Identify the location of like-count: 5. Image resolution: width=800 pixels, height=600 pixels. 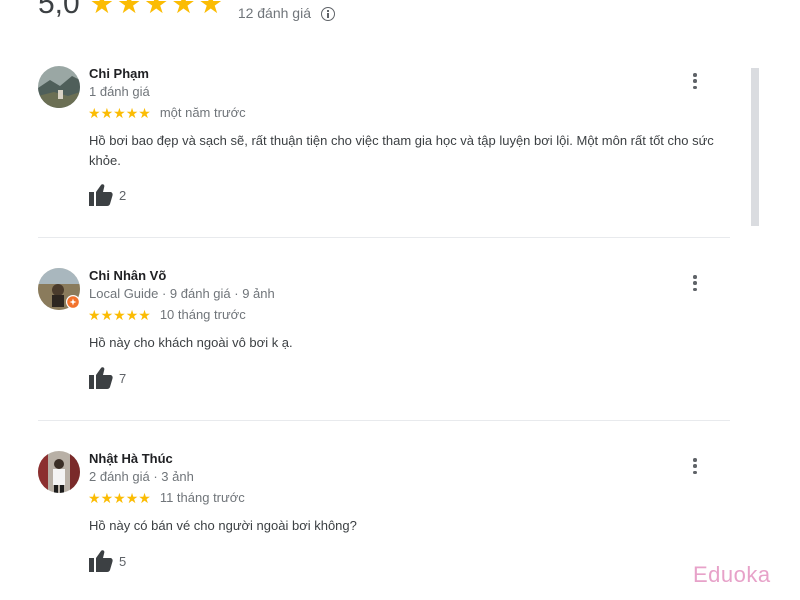
(123, 561).